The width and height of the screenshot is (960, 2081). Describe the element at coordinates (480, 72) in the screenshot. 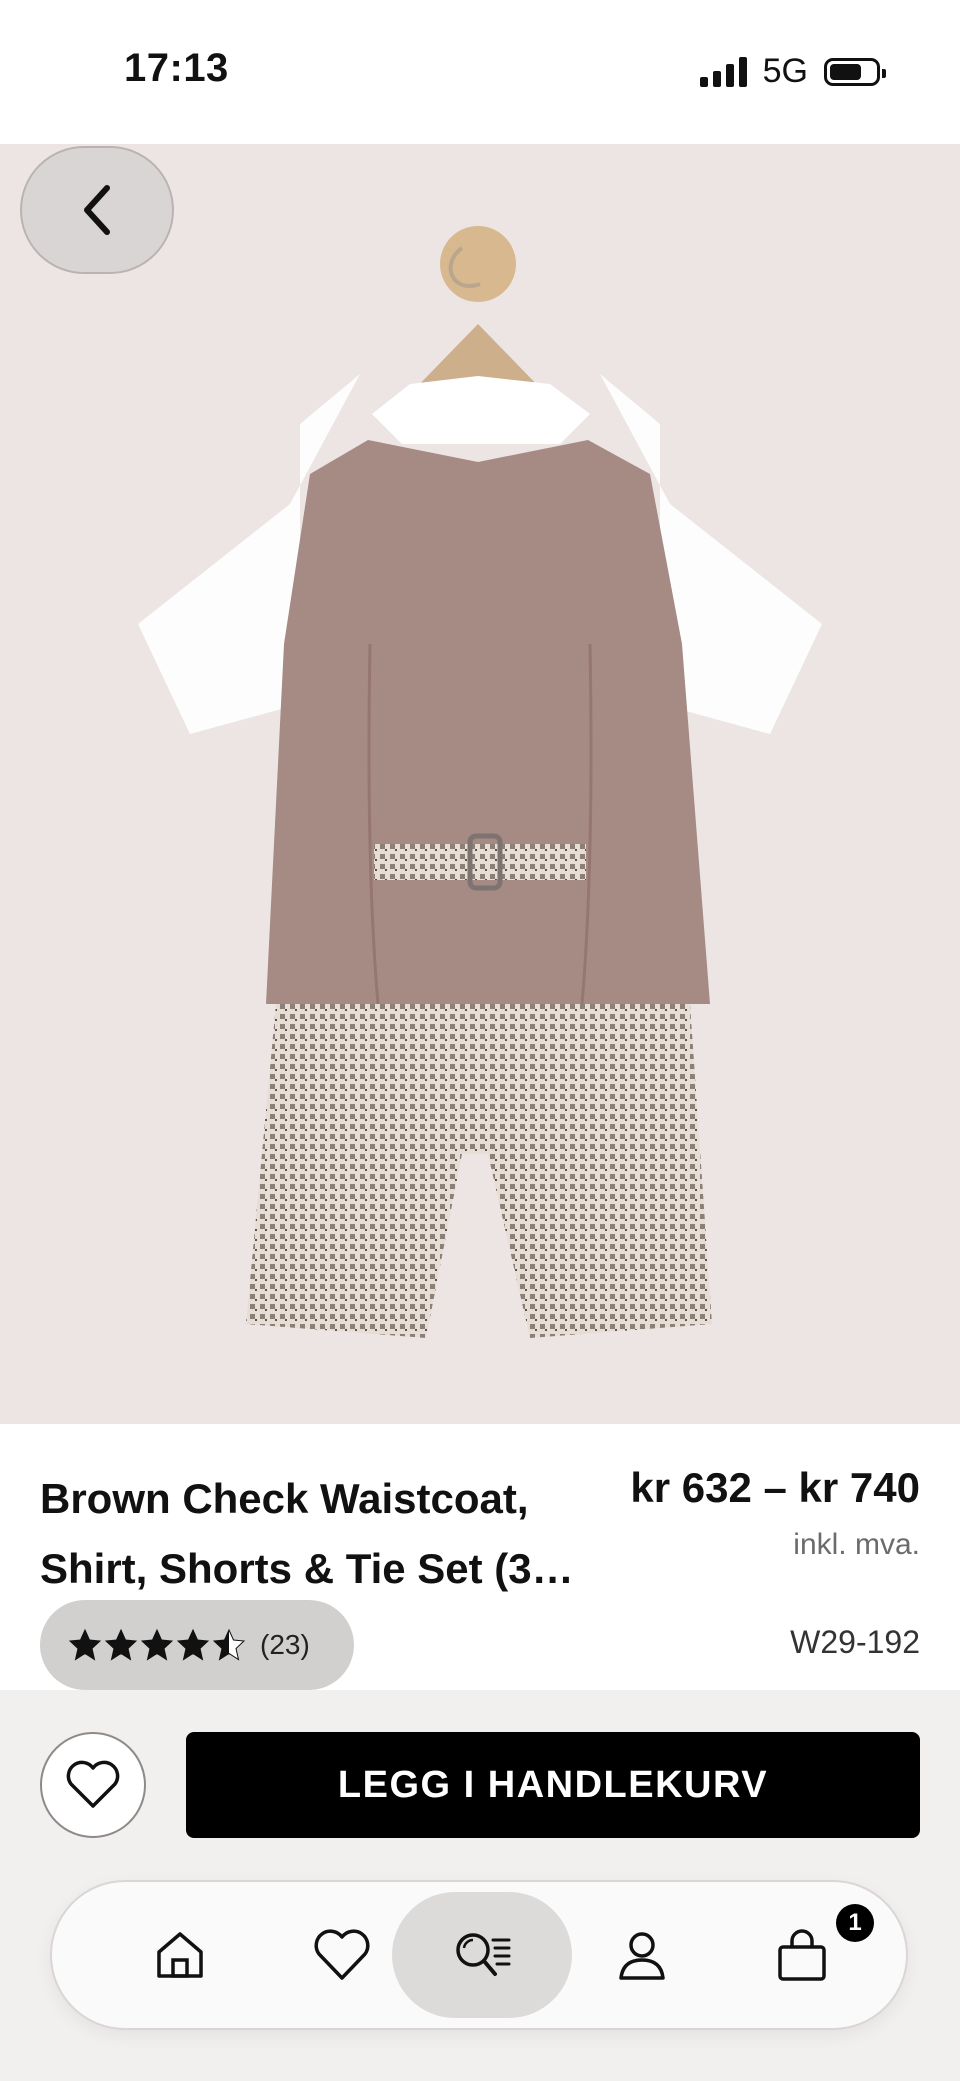

I see `status-bar: 17:13 5G` at that location.